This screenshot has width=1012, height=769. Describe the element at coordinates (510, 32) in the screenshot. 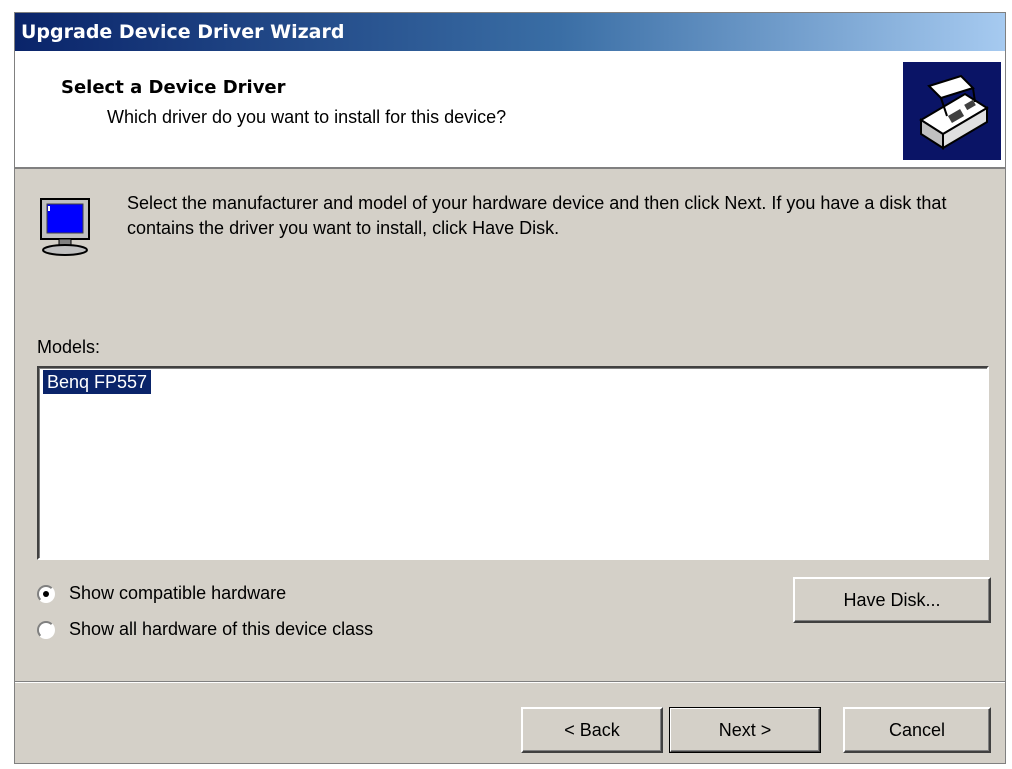

I see `title-bar: Upgrade Device Driver Wizard` at that location.